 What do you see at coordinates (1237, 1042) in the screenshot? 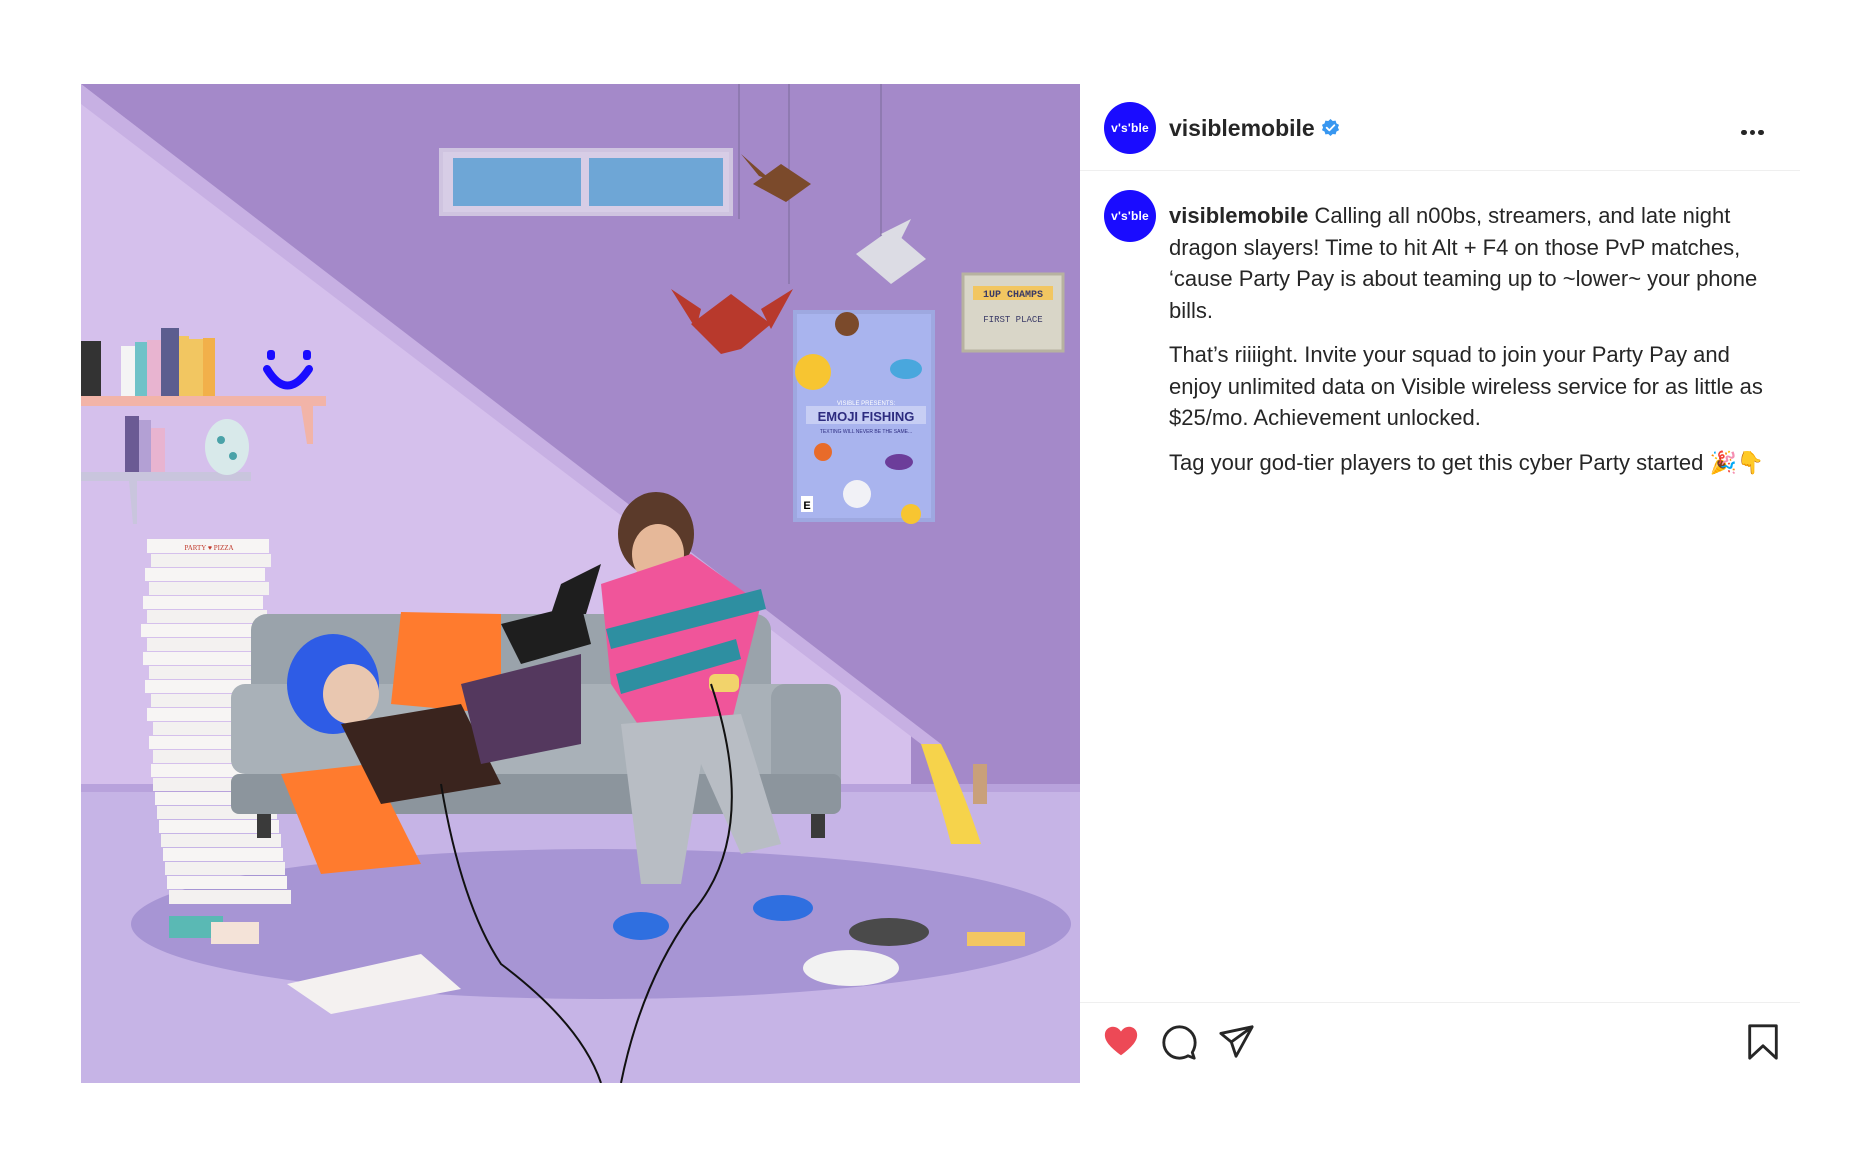
I see `share-icon` at bounding box center [1237, 1042].